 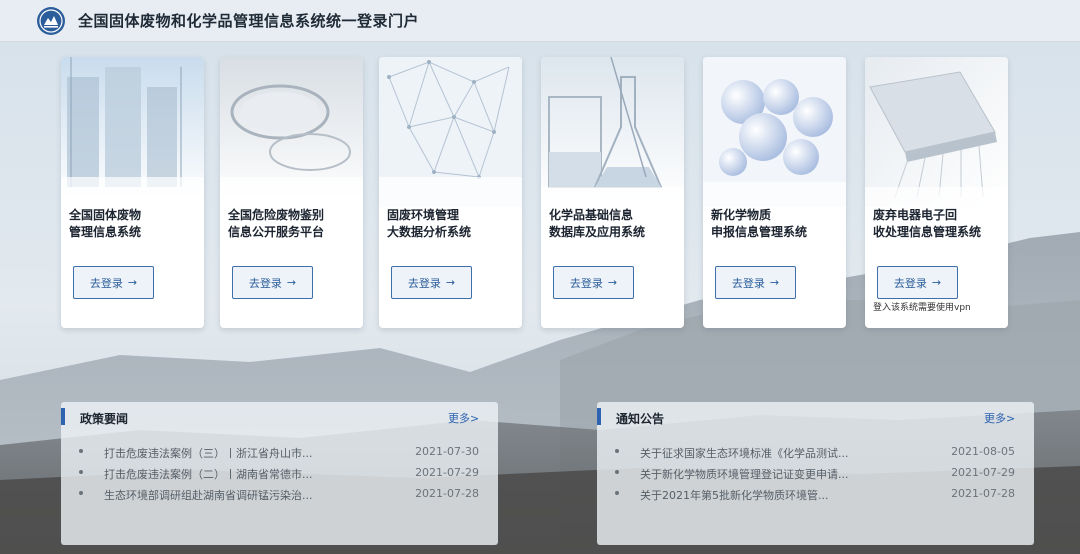 What do you see at coordinates (983, 493) in the screenshot?
I see `notice-date: 2021-07-28` at bounding box center [983, 493].